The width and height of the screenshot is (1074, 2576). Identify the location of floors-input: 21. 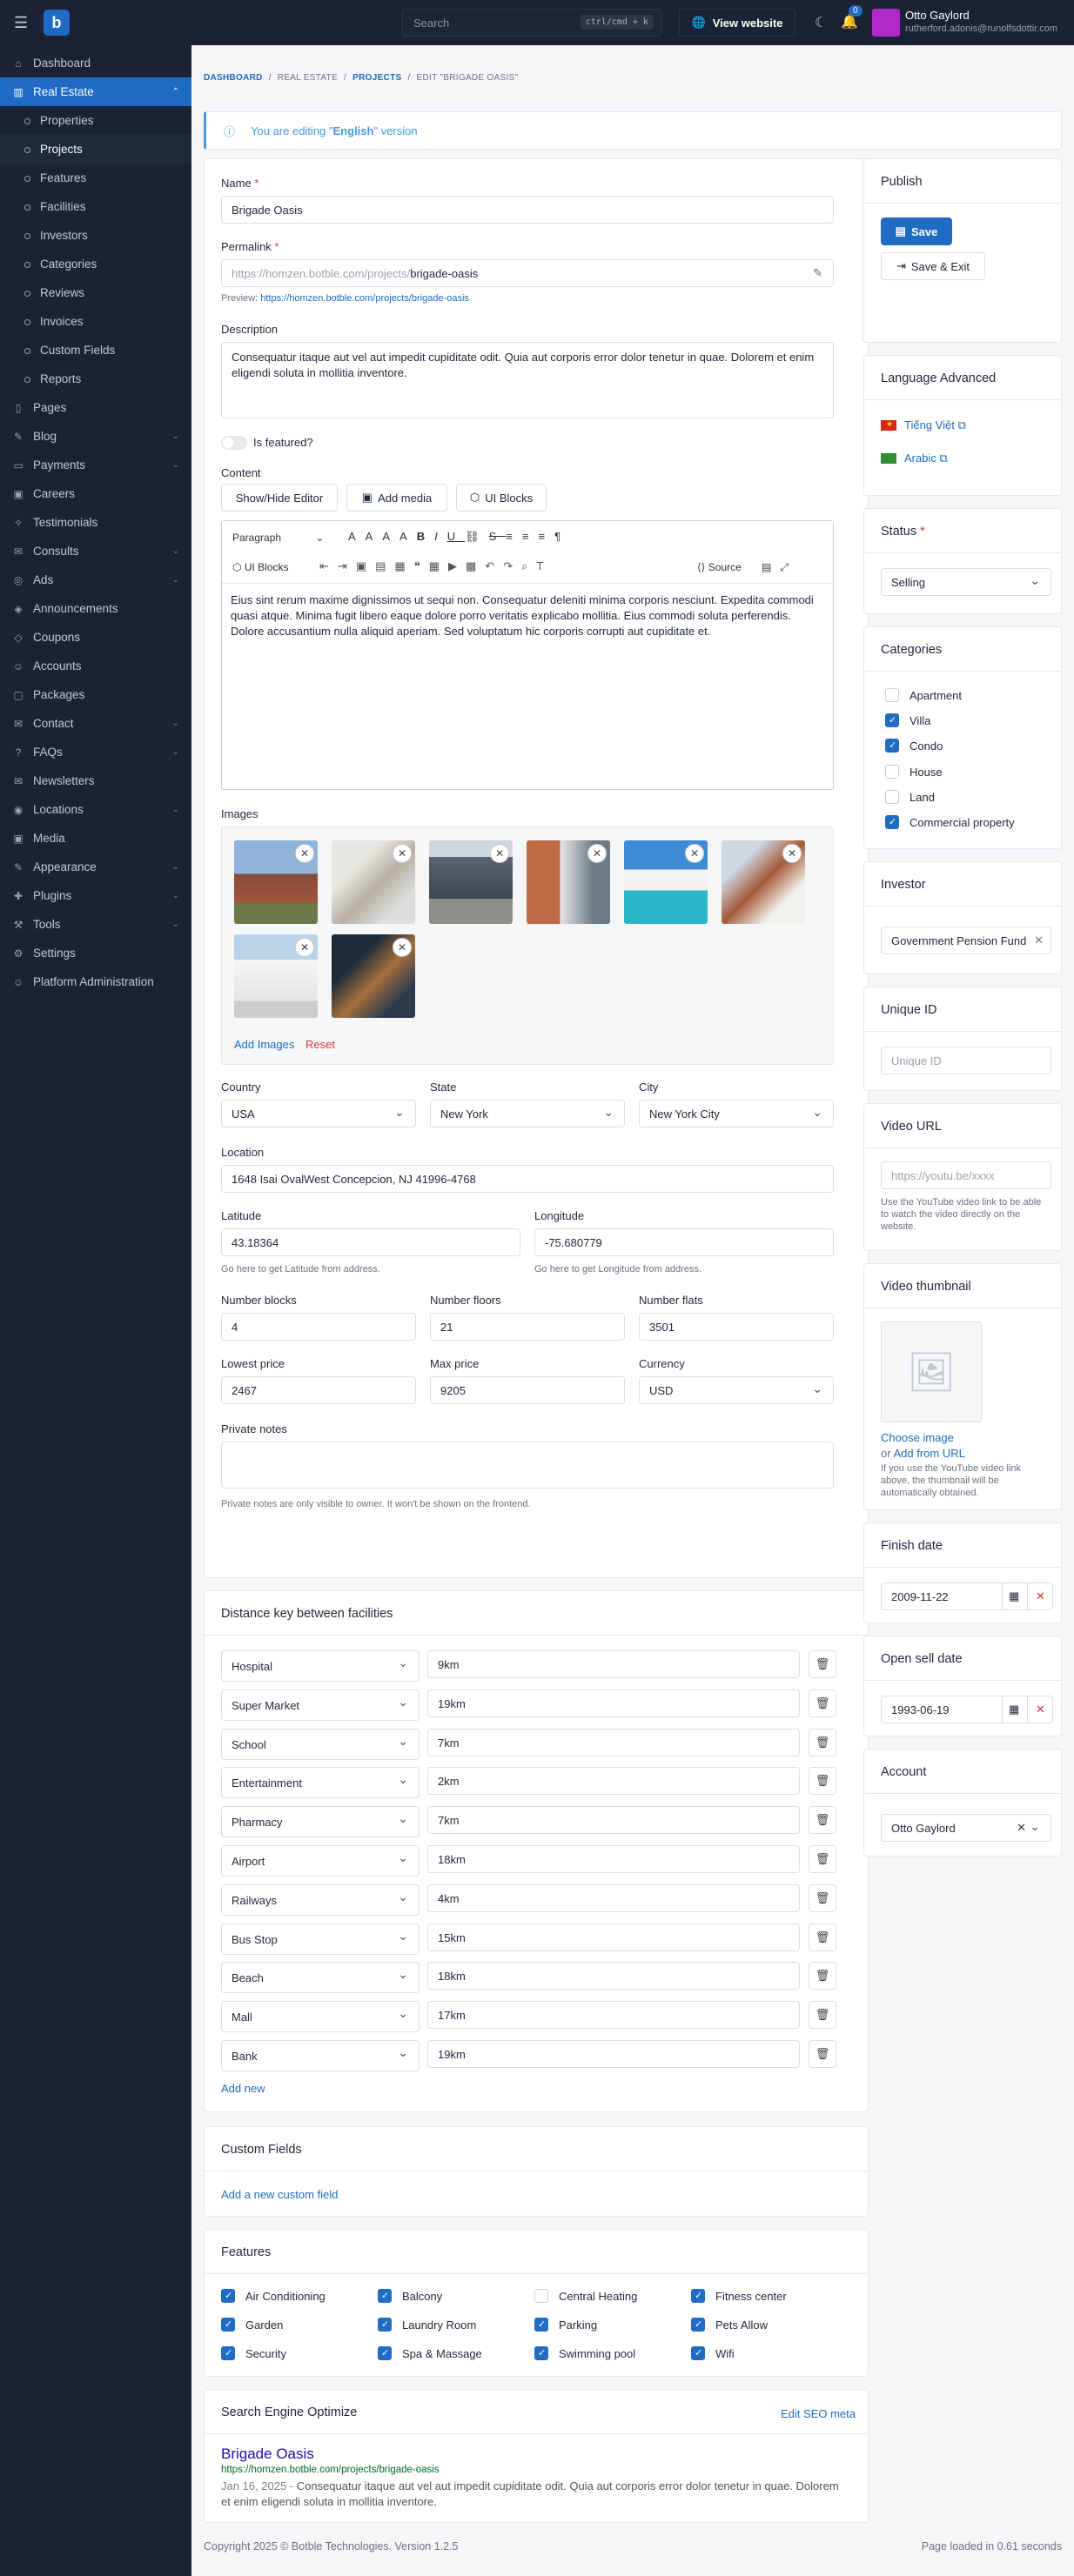
(527, 1327).